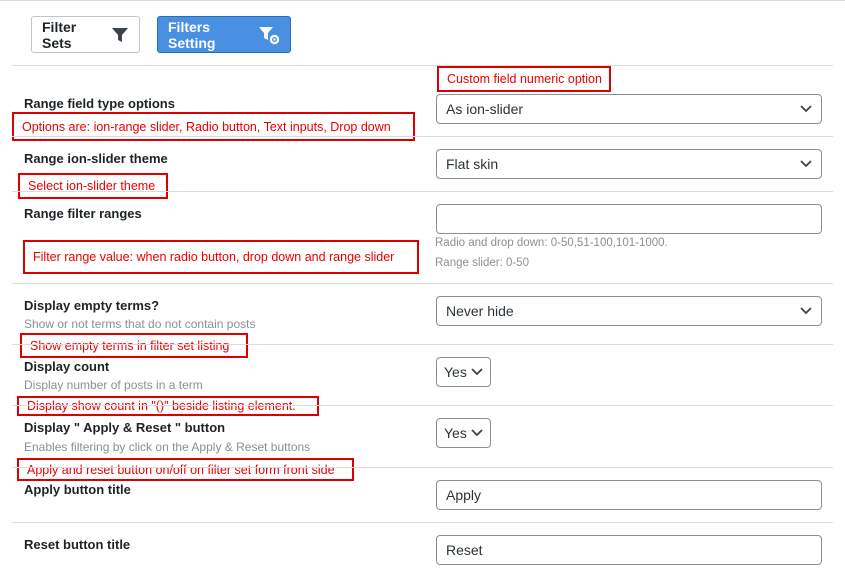 The width and height of the screenshot is (845, 575). Describe the element at coordinates (629, 495) in the screenshot. I see `apply-title-input: Apply` at that location.